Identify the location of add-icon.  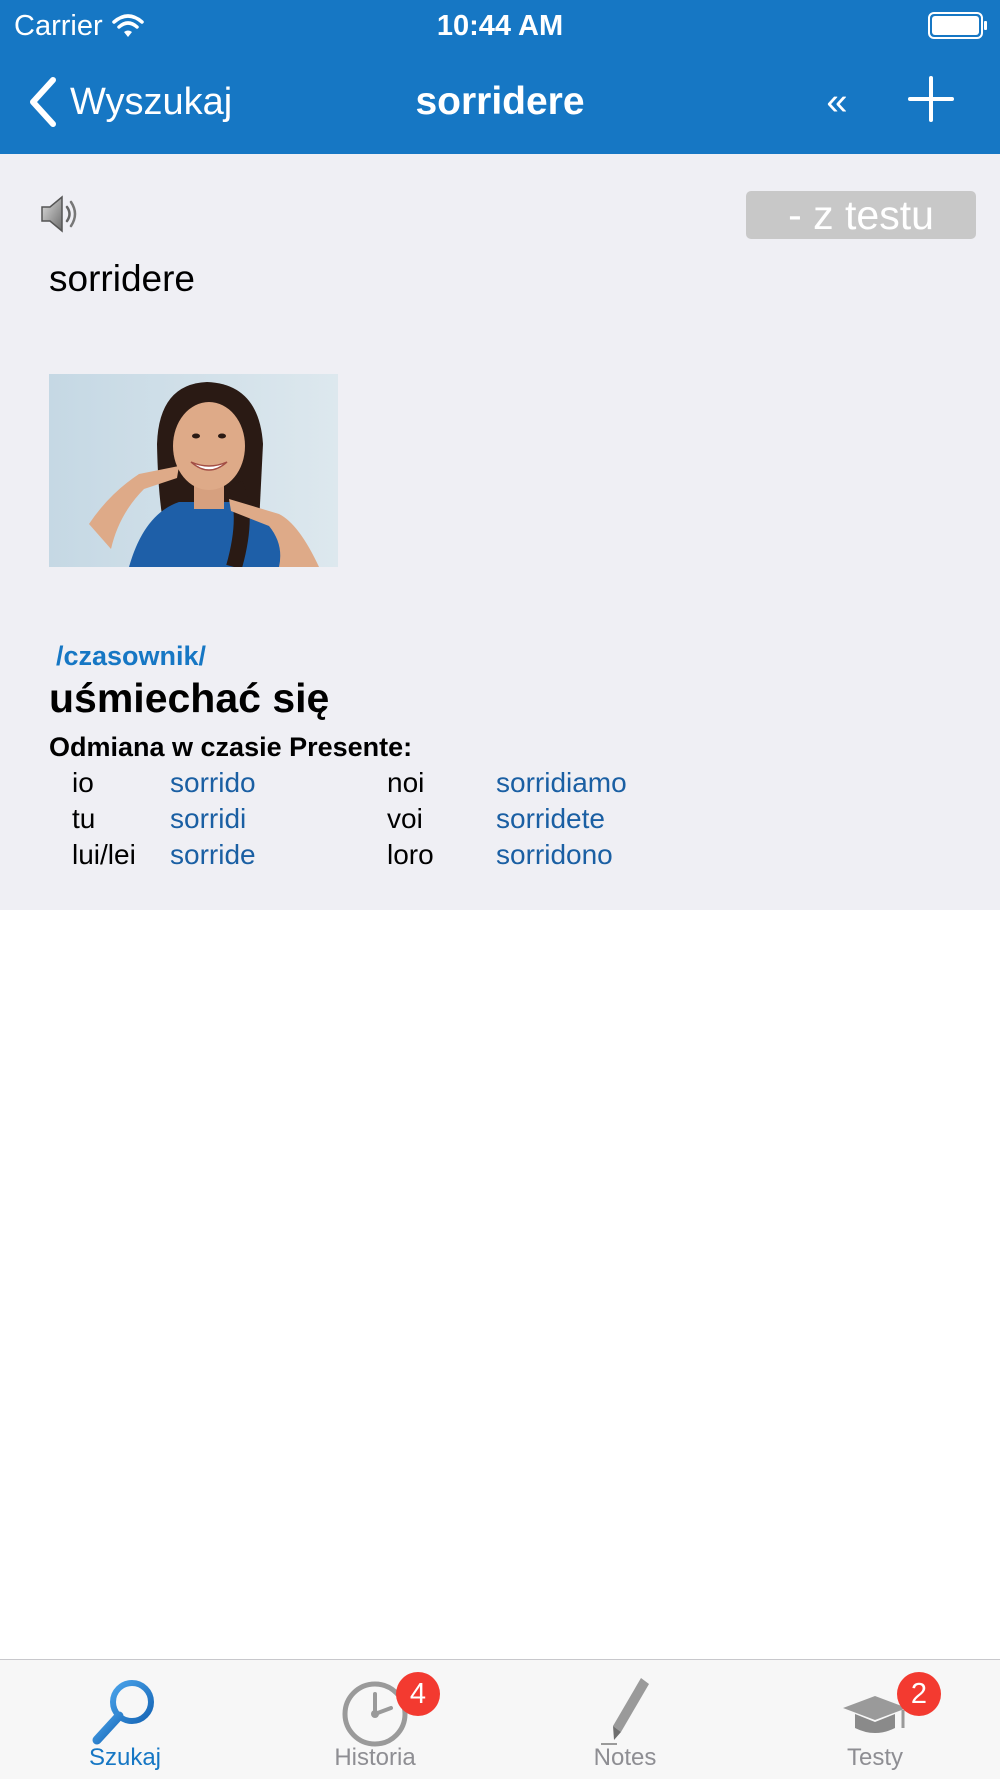
(931, 99).